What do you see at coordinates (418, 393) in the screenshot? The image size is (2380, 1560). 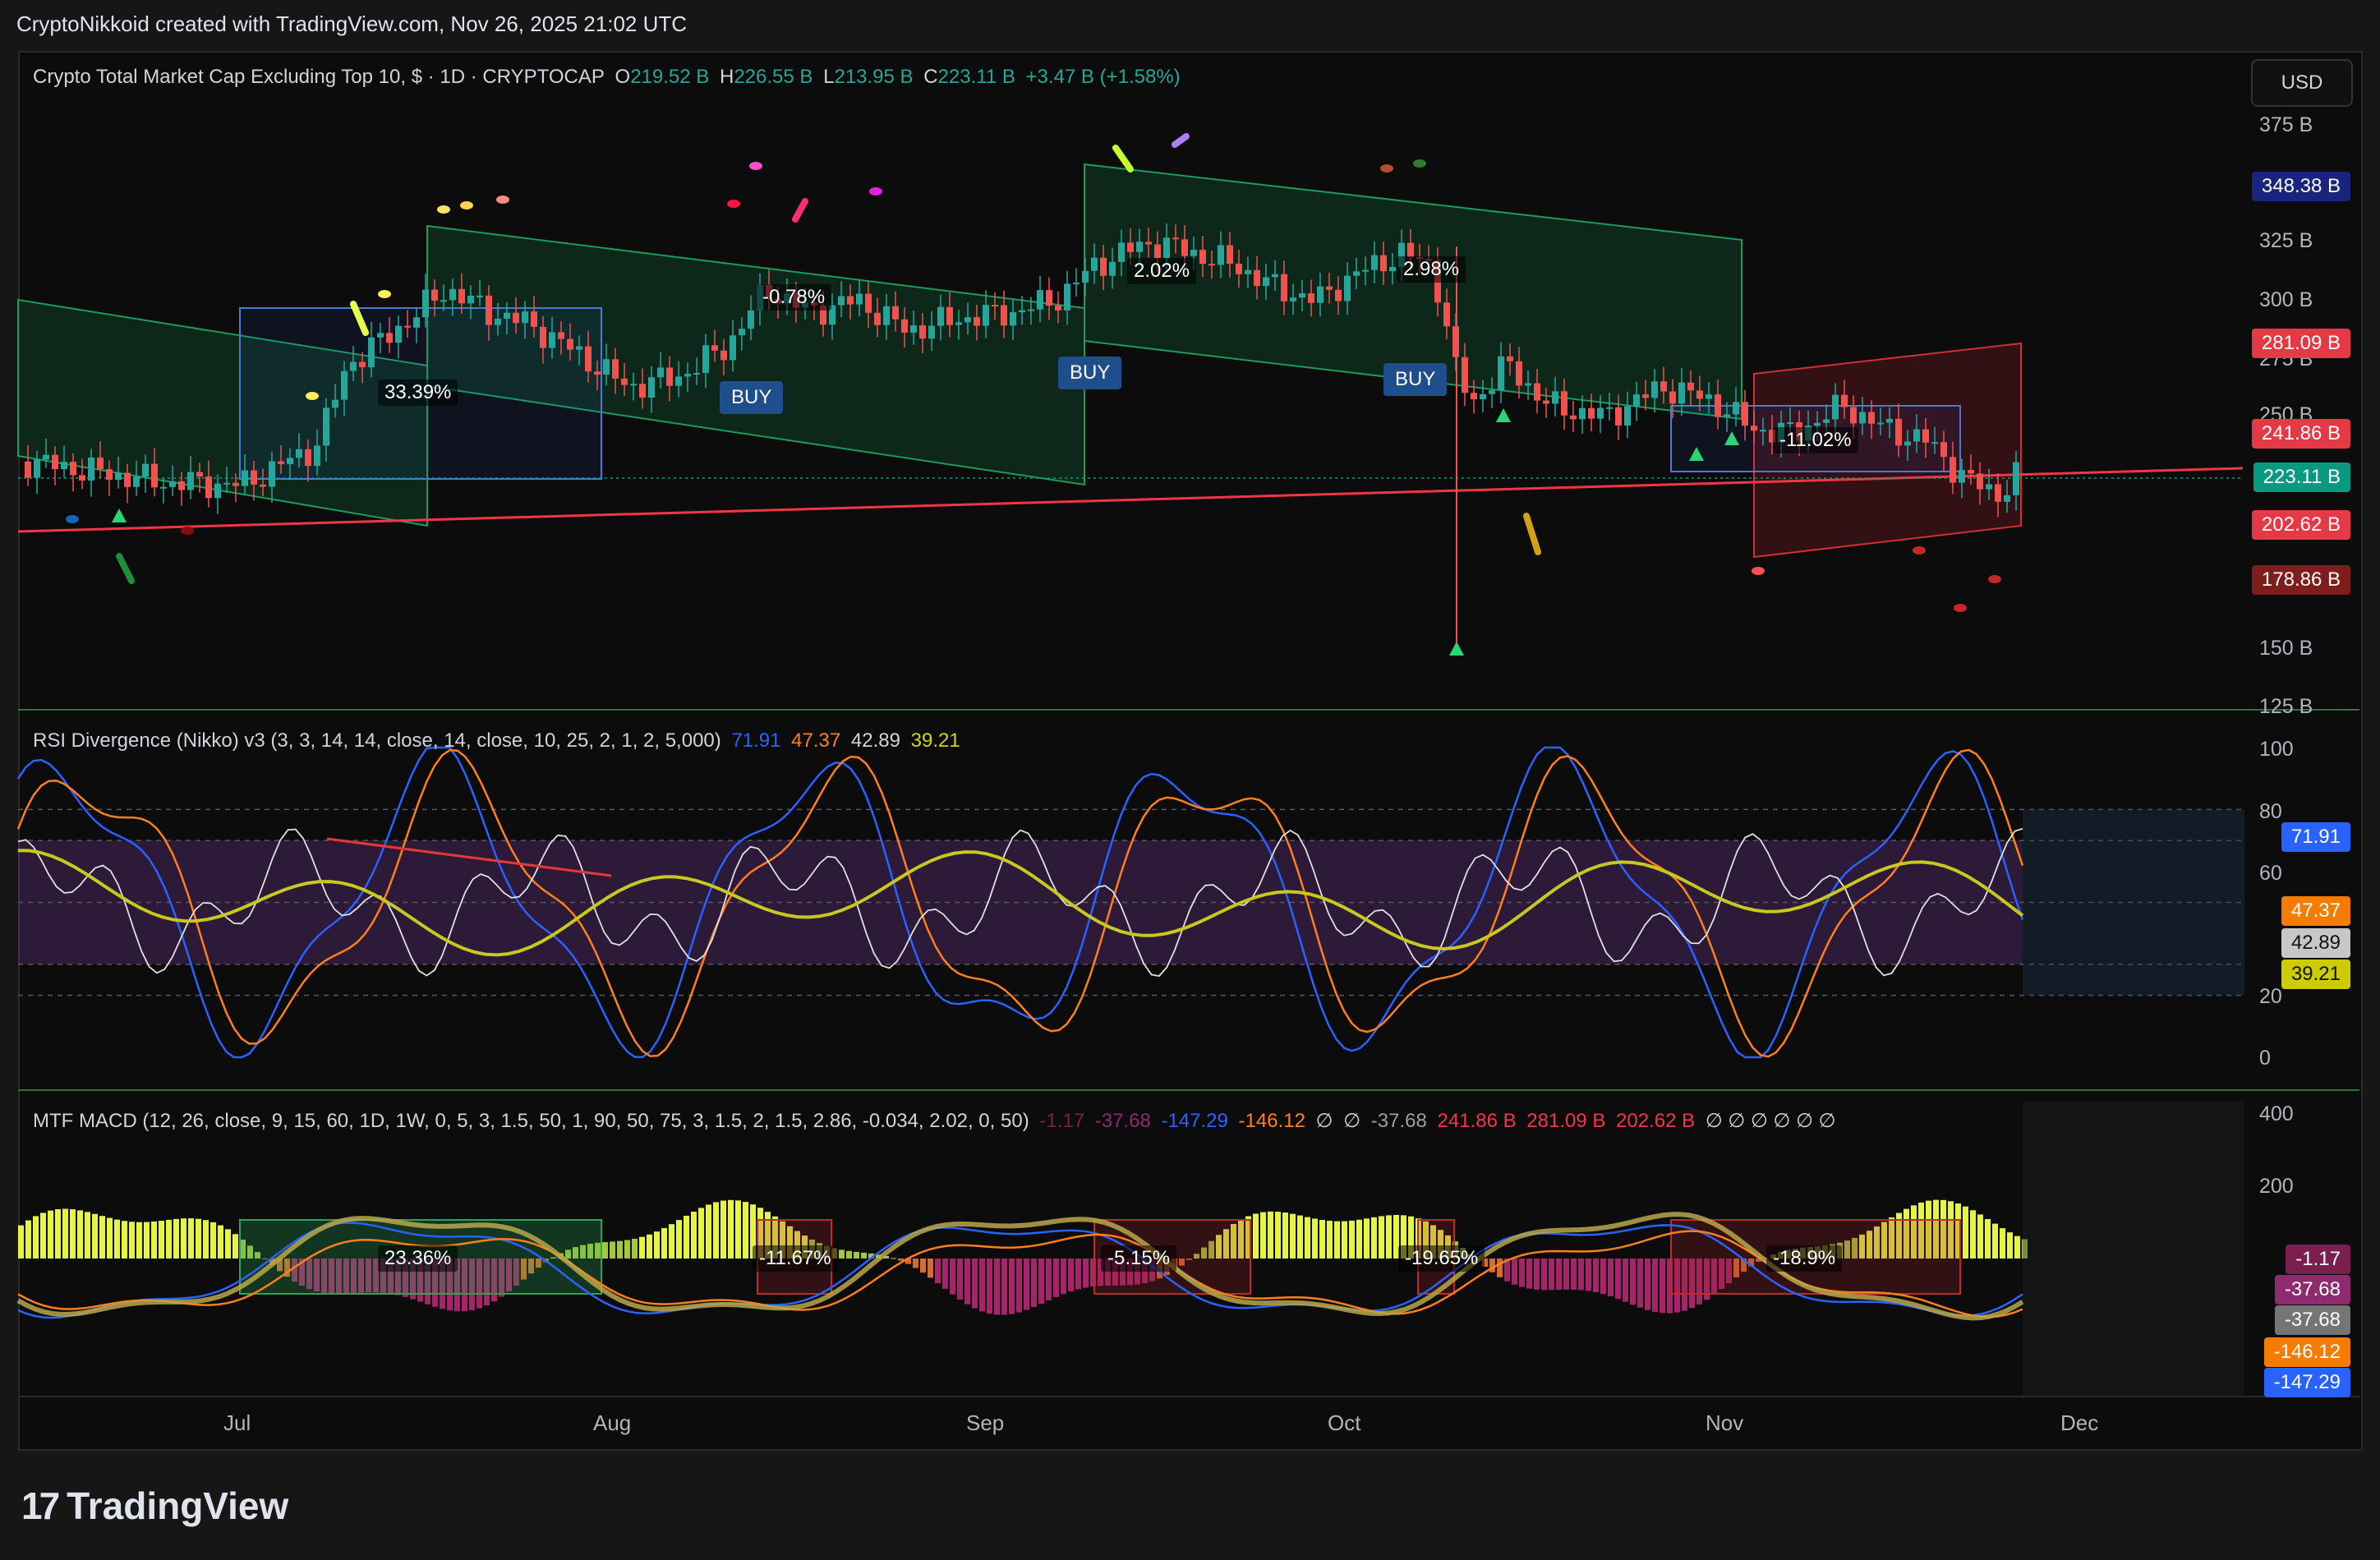 I see `percent-annotation: 33.39%` at bounding box center [418, 393].